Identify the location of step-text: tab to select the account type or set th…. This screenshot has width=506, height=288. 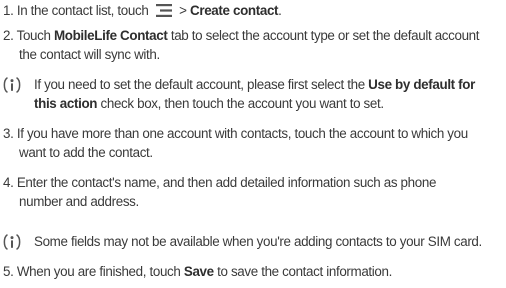
(323, 35).